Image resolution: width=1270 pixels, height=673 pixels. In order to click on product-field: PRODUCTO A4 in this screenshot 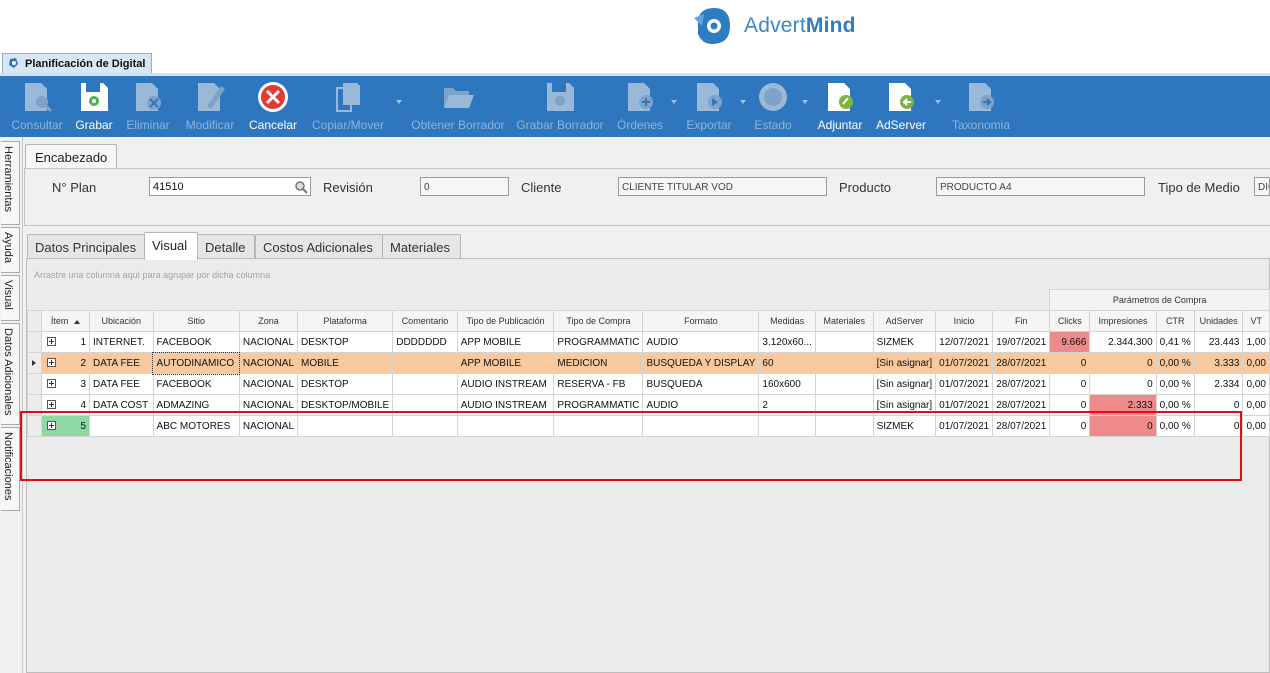, I will do `click(1040, 186)`.